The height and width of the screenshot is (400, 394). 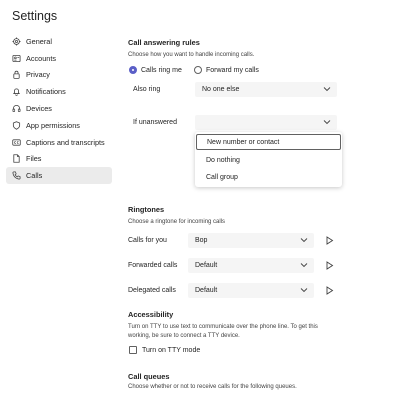 What do you see at coordinates (251, 240) in the screenshot?
I see `calls-for-you-select: Bop` at bounding box center [251, 240].